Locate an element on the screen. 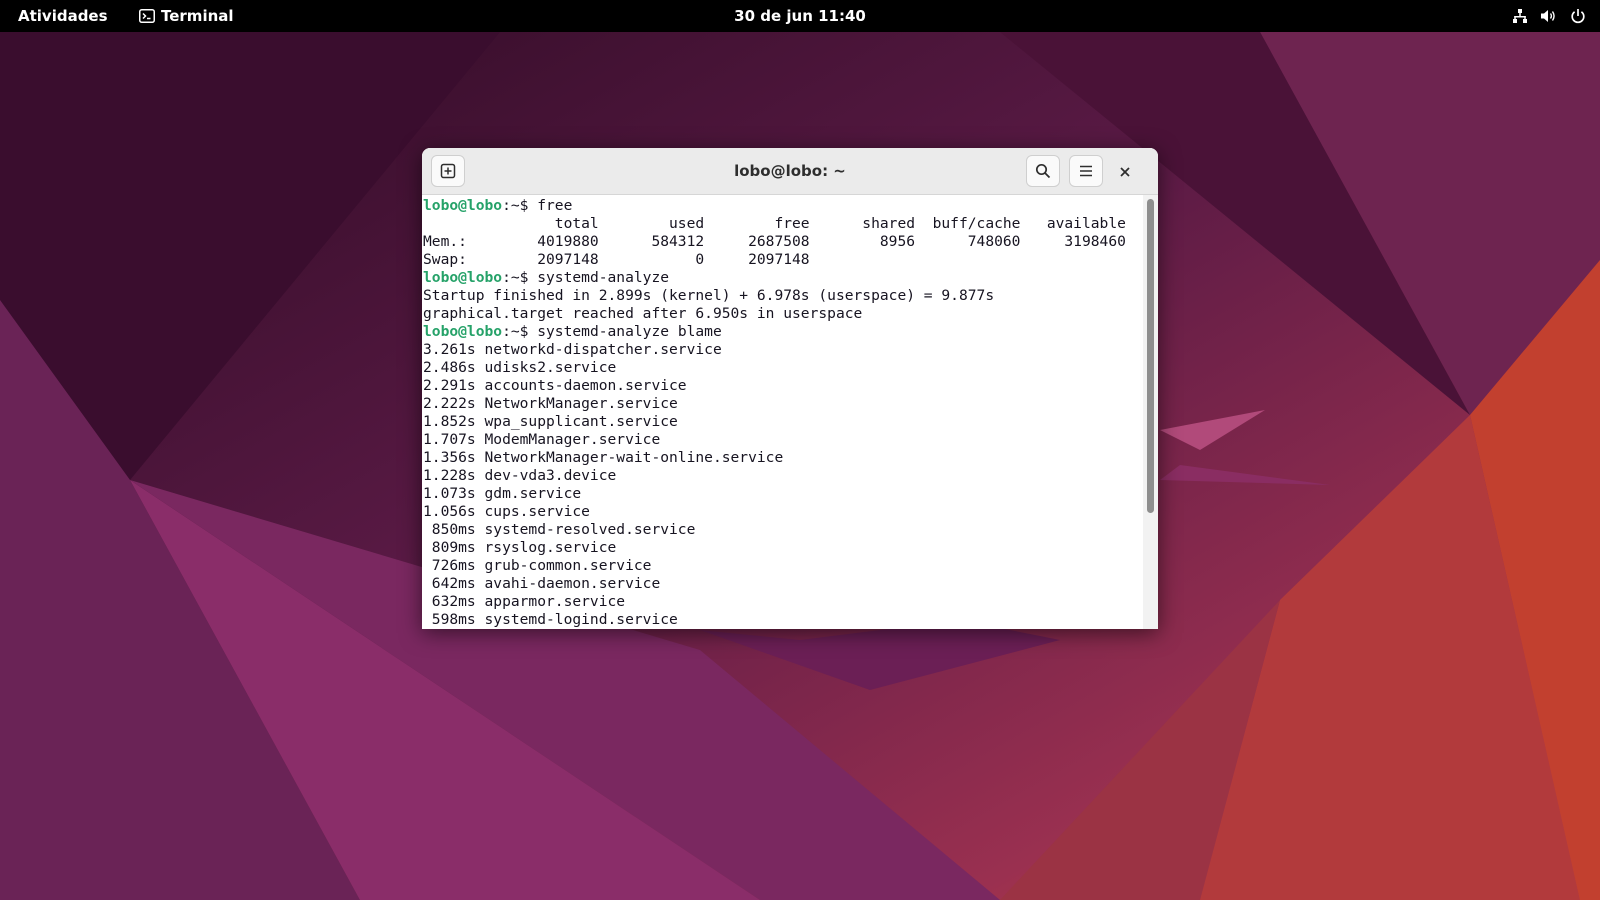  clock: 30 de jun 11:40 is located at coordinates (800, 16).